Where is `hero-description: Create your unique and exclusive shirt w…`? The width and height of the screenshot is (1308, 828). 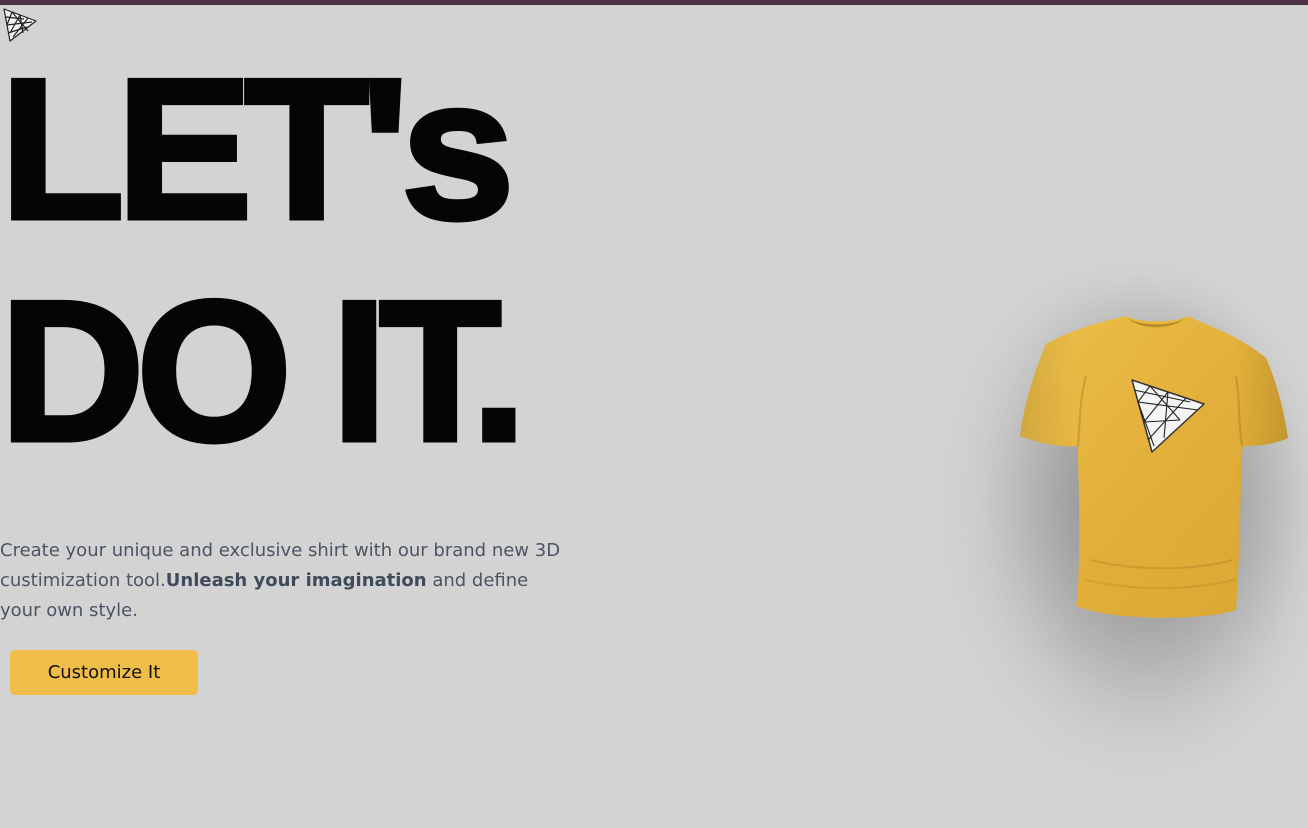 hero-description: Create your unique and exclusive shirt w… is located at coordinates (282, 581).